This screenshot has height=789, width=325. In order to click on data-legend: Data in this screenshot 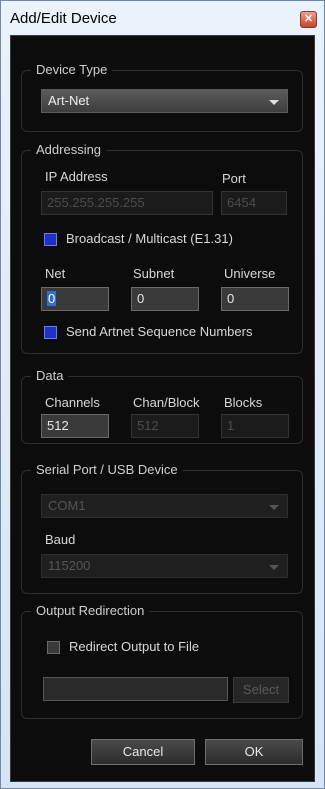, I will do `click(50, 375)`.